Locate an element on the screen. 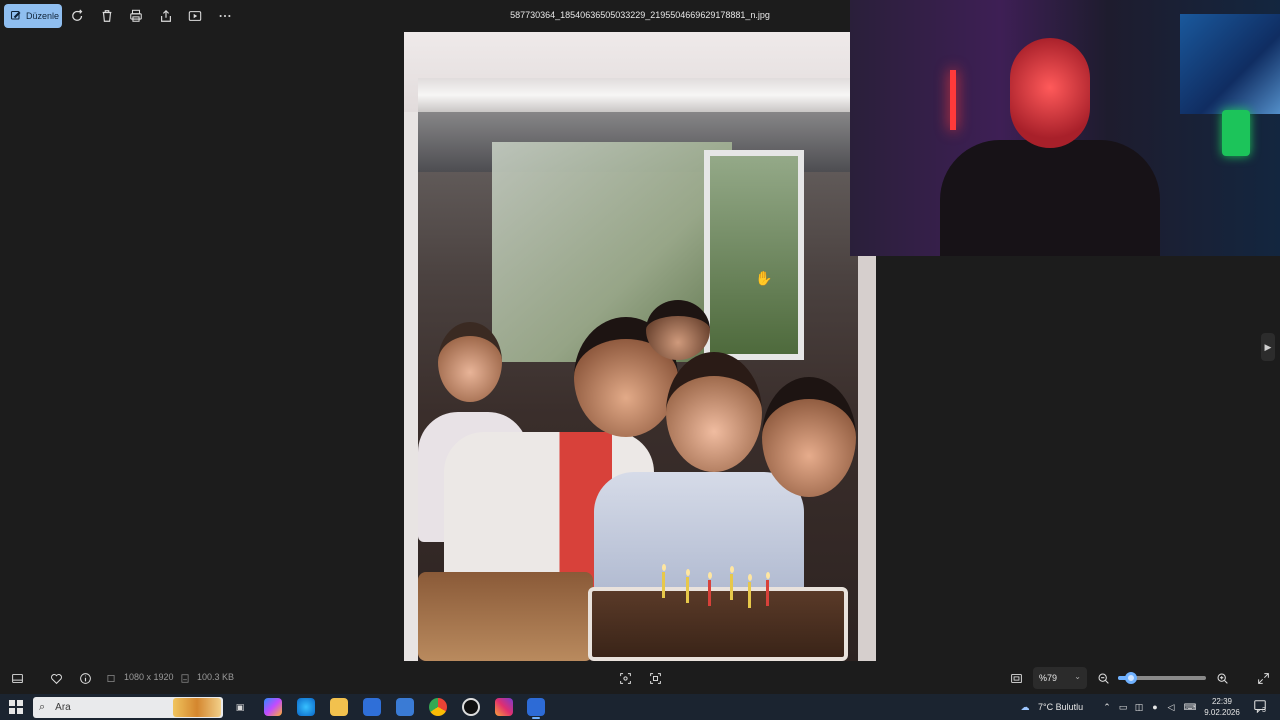 Image resolution: width=1280 pixels, height=720 pixels. notification-center-icon: 3 is located at coordinates (1261, 707).